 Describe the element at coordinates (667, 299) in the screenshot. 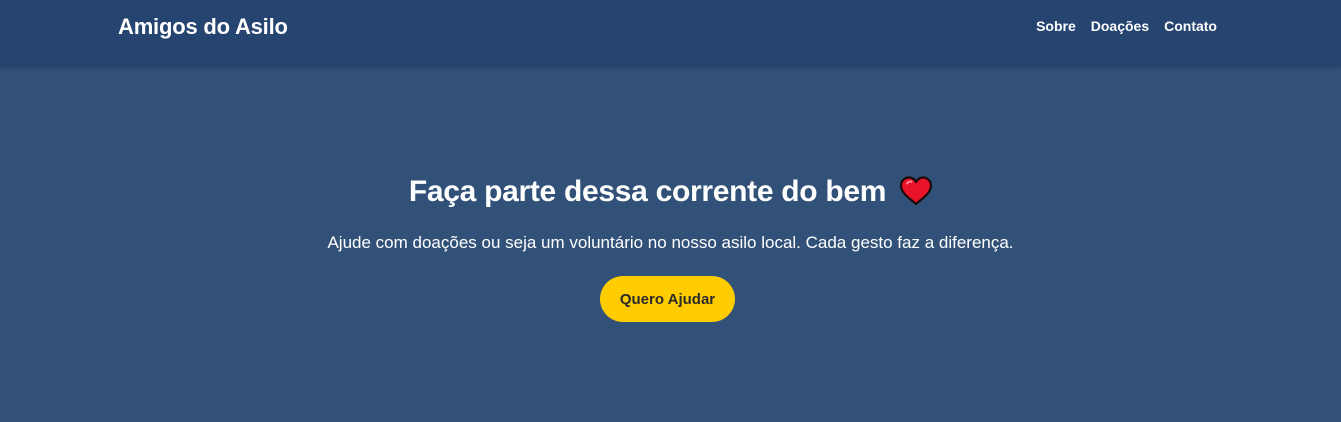

I see `quero-ajudar-button: Quero Ajudar` at that location.